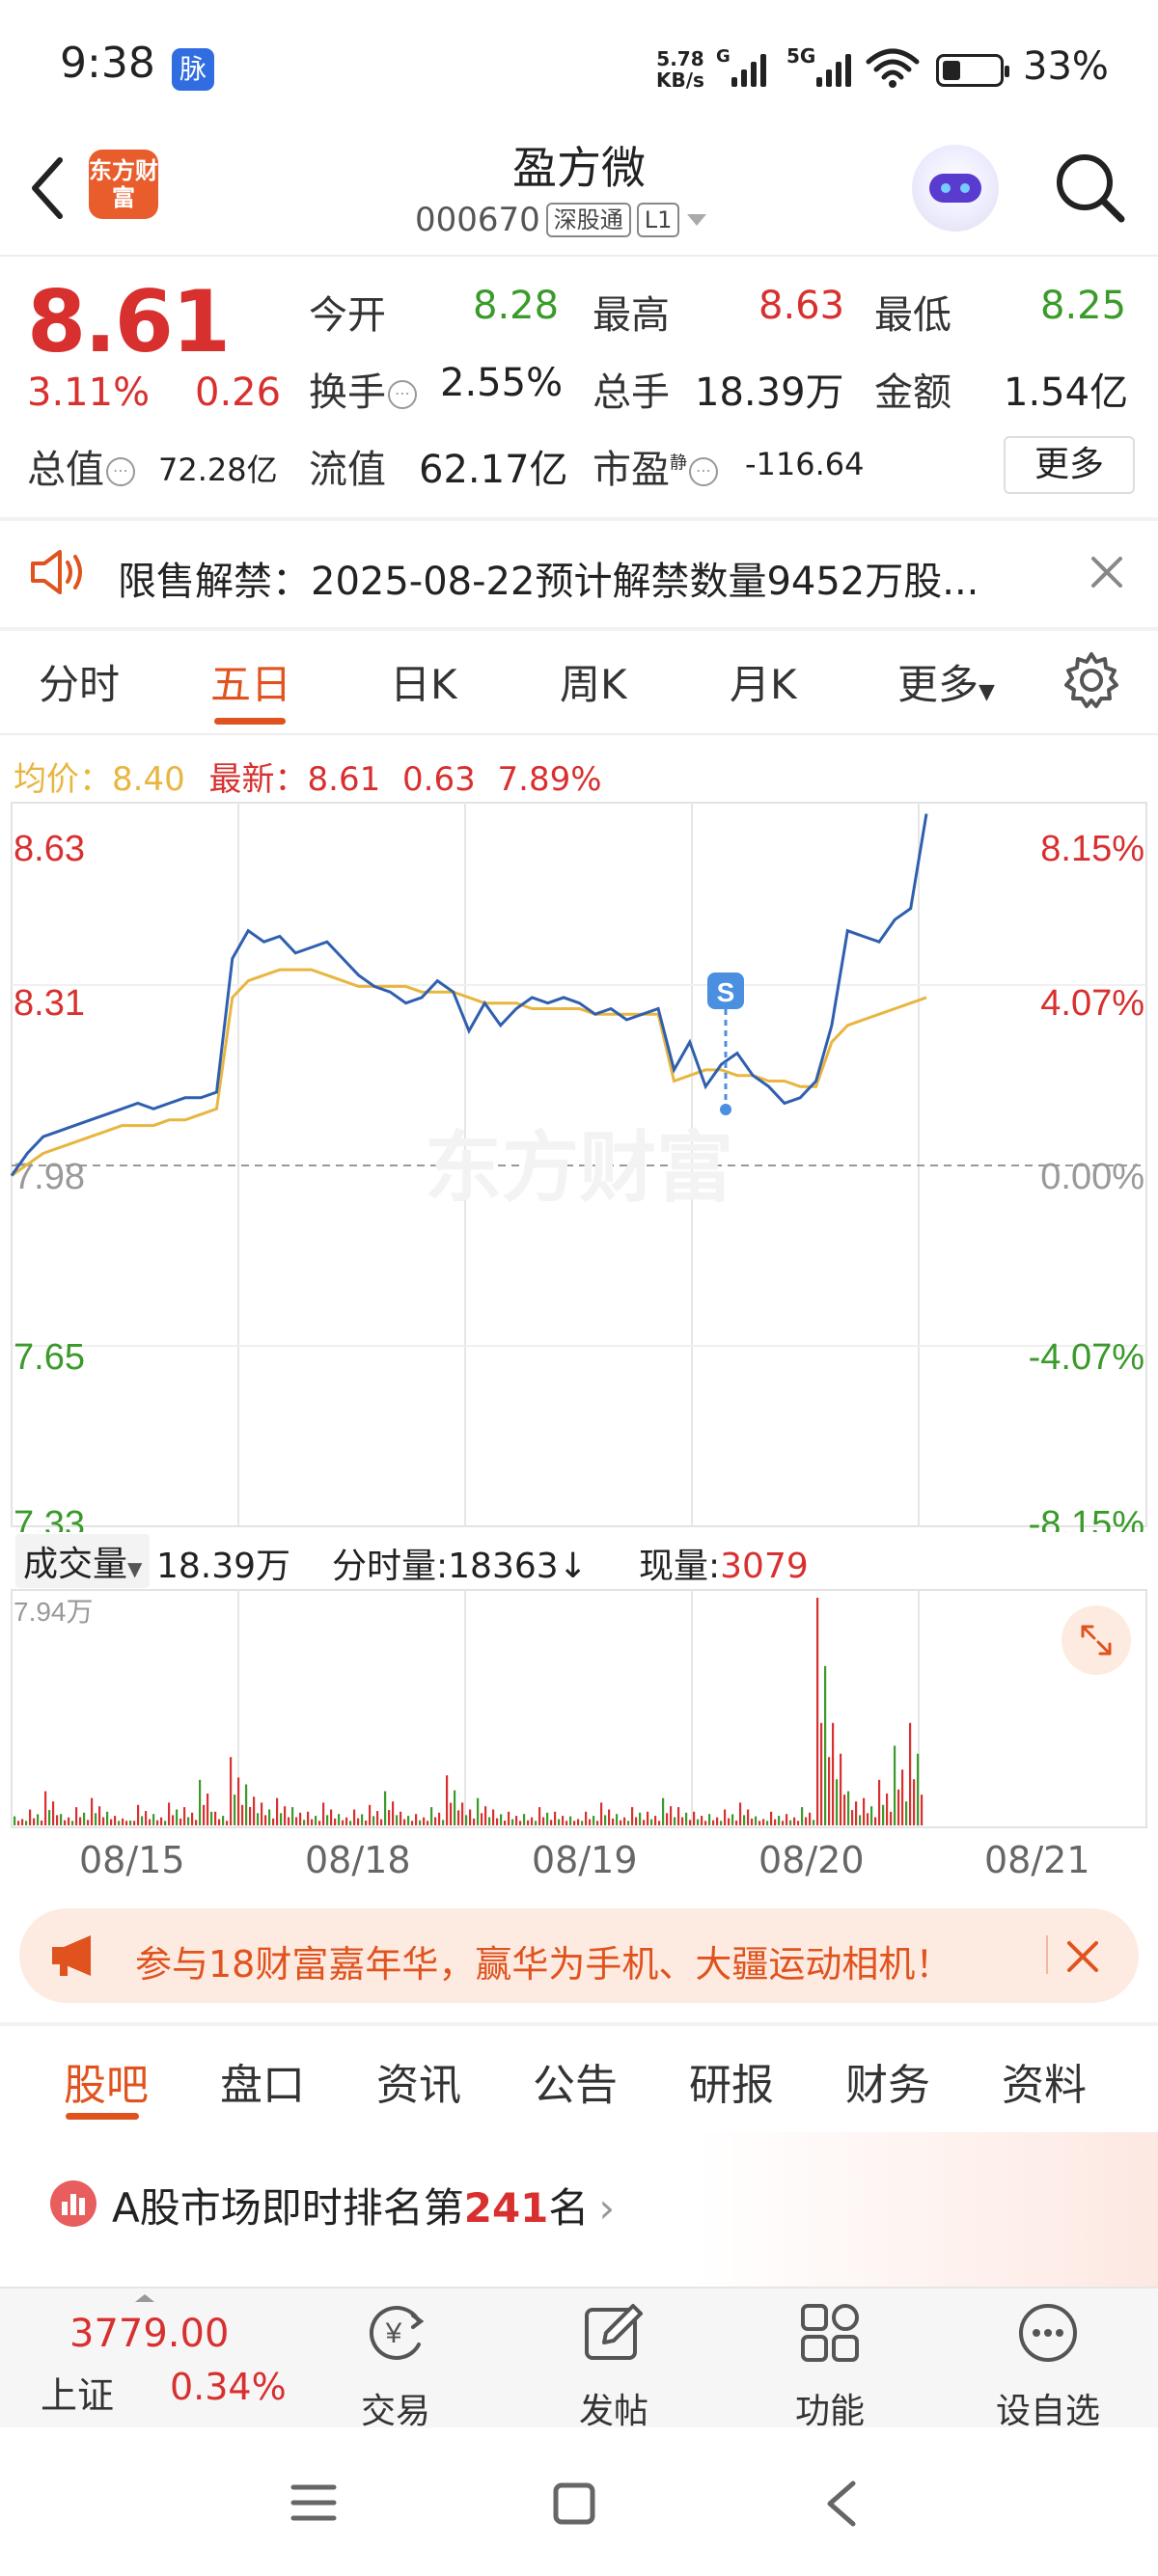  Describe the element at coordinates (135, 1568) in the screenshot. I see `caret-down-icon: ▼` at that location.